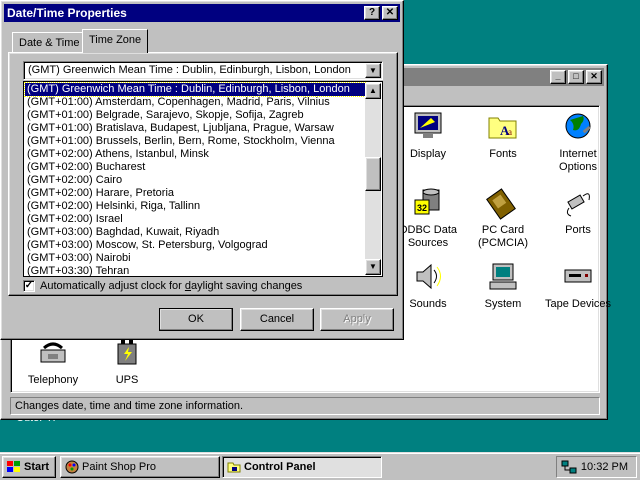  What do you see at coordinates (277, 319) in the screenshot?
I see `cancel-button: Cancel` at bounding box center [277, 319].